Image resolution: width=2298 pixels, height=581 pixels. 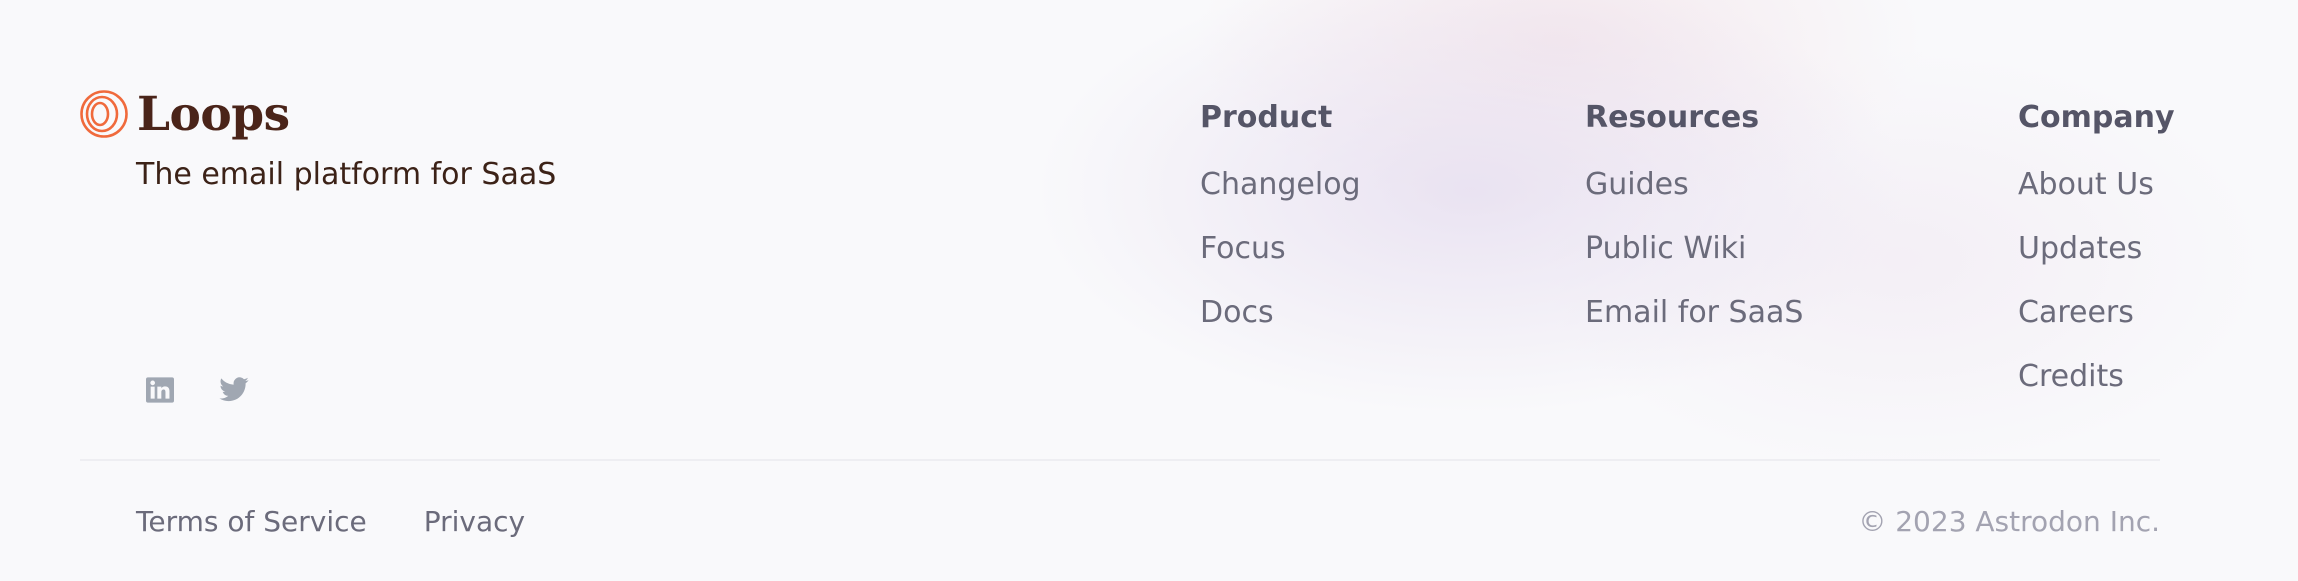 What do you see at coordinates (1694, 313) in the screenshot?
I see `footer-link-email-for-saas: Email for SaaS` at bounding box center [1694, 313].